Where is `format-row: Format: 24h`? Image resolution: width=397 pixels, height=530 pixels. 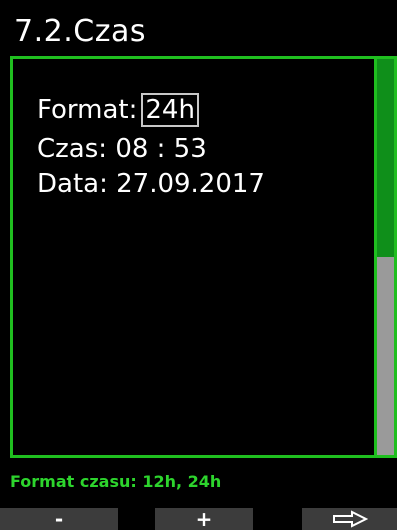
format-row: Format: 24h is located at coordinates (118, 110).